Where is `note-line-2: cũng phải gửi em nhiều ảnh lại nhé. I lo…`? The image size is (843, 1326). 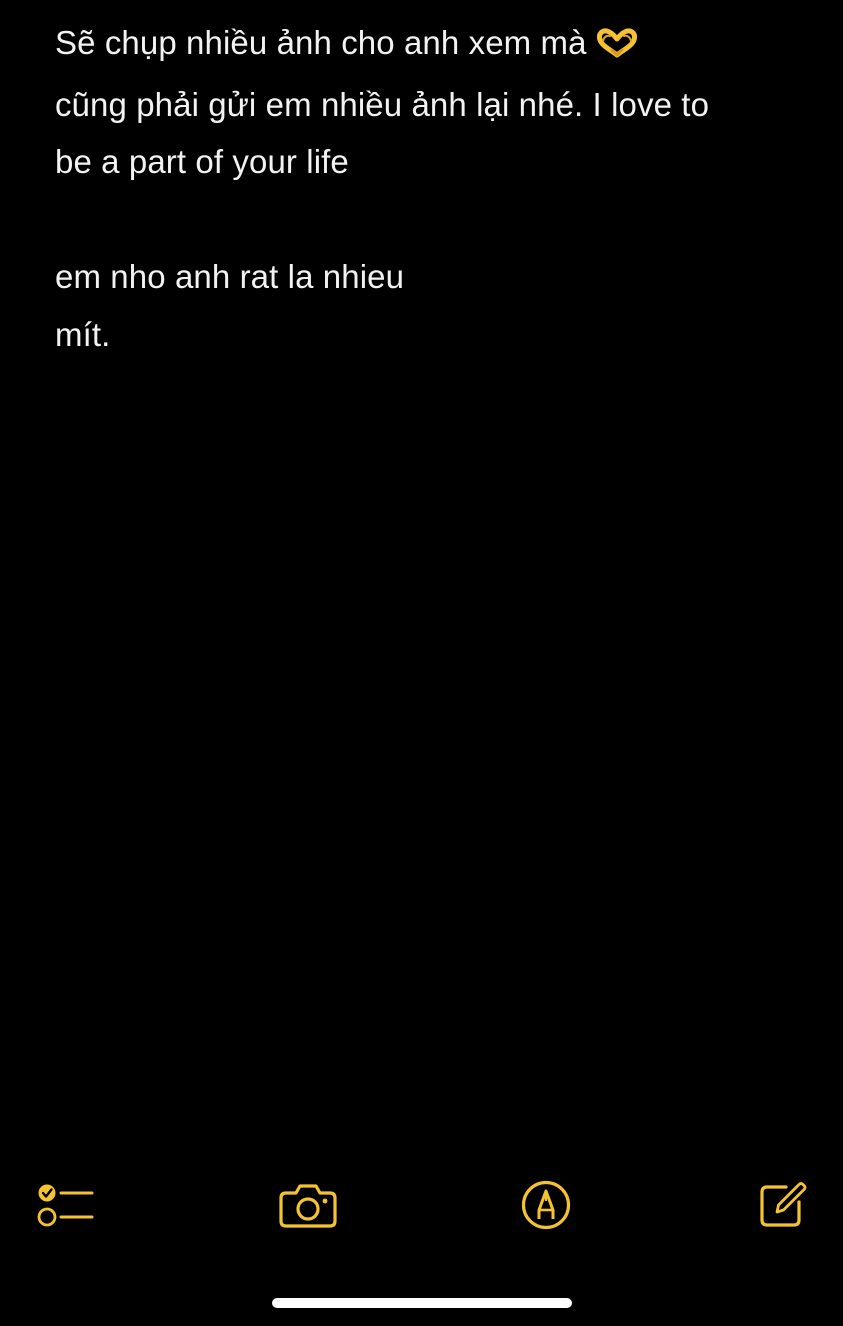
note-line-2: cũng phải gửi em nhiều ảnh lại nhé. I lo… is located at coordinates (382, 104).